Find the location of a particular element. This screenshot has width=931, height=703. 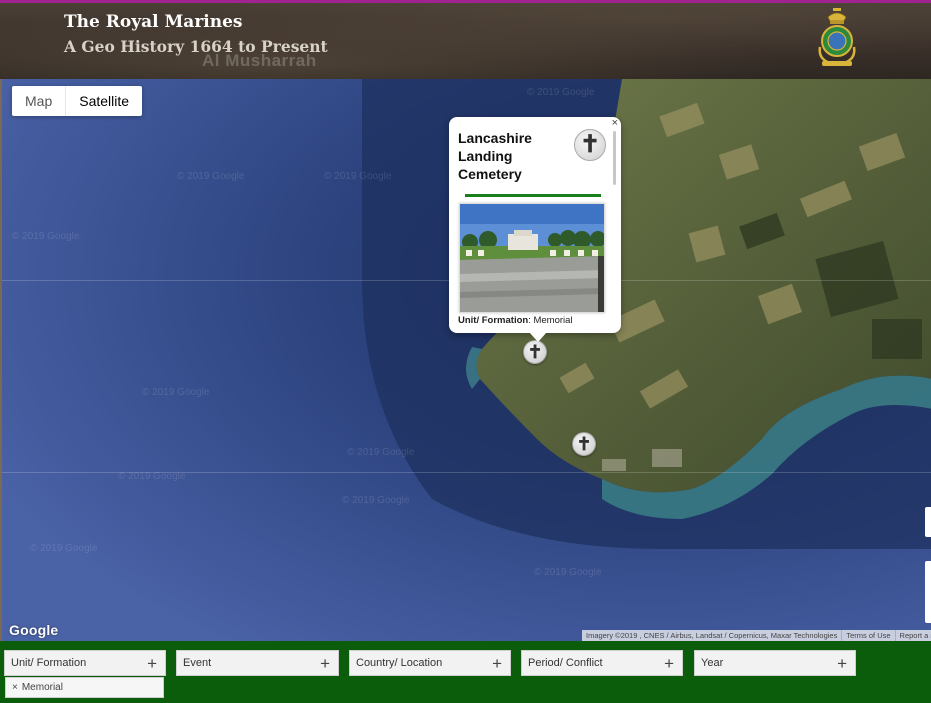

map-type-control: Map Satellite is located at coordinates (77, 101).